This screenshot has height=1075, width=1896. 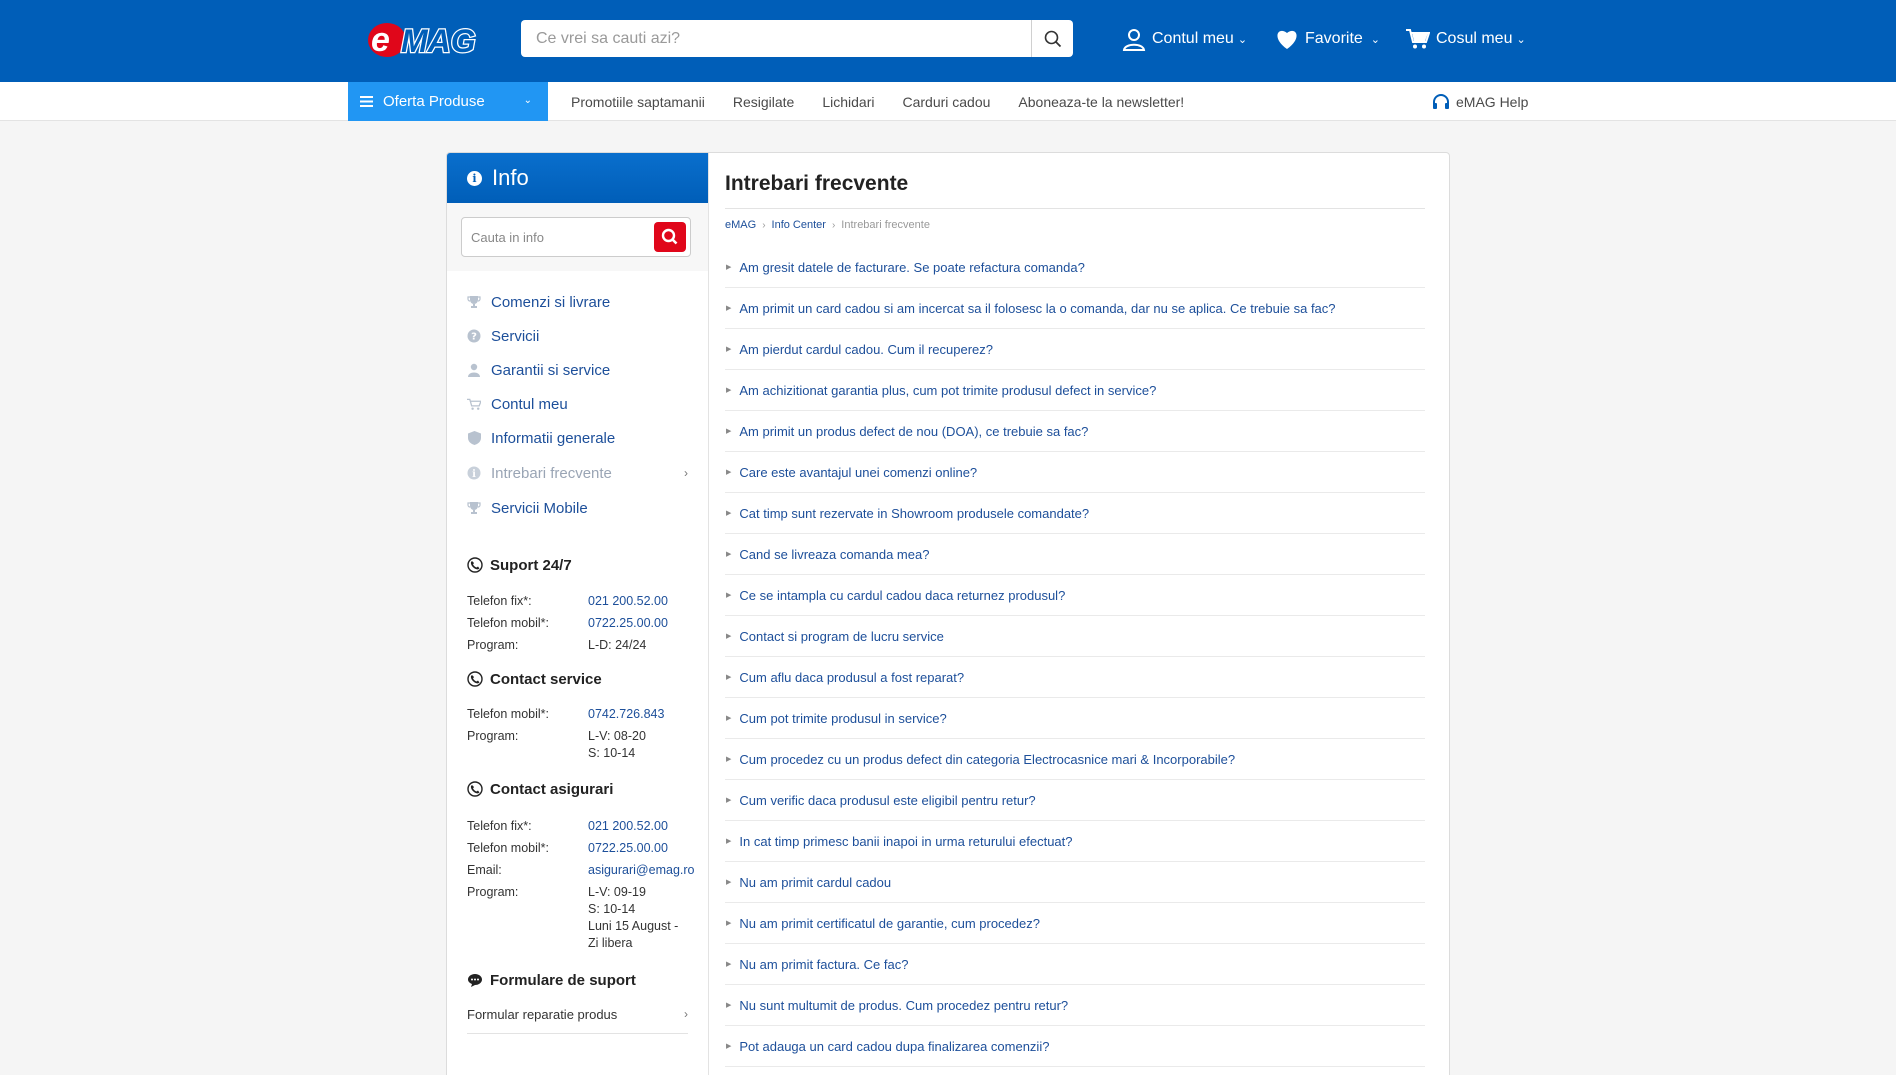 What do you see at coordinates (848, 102) in the screenshot?
I see `nav-link-lichidari: Lichidari` at bounding box center [848, 102].